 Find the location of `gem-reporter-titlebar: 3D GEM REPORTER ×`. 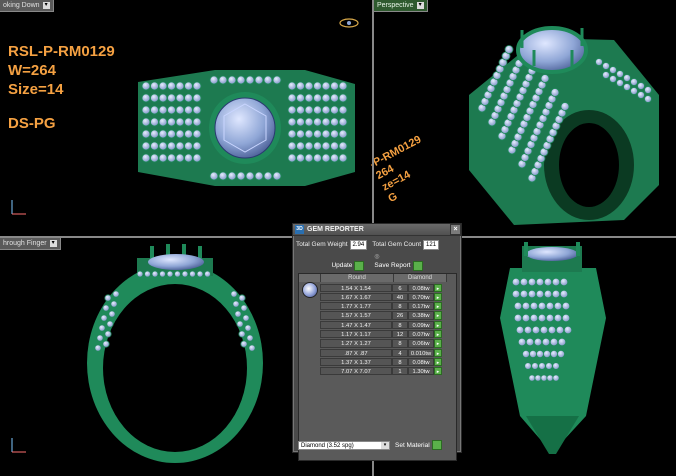

gem-reporter-titlebar: 3D GEM REPORTER × is located at coordinates (377, 230).